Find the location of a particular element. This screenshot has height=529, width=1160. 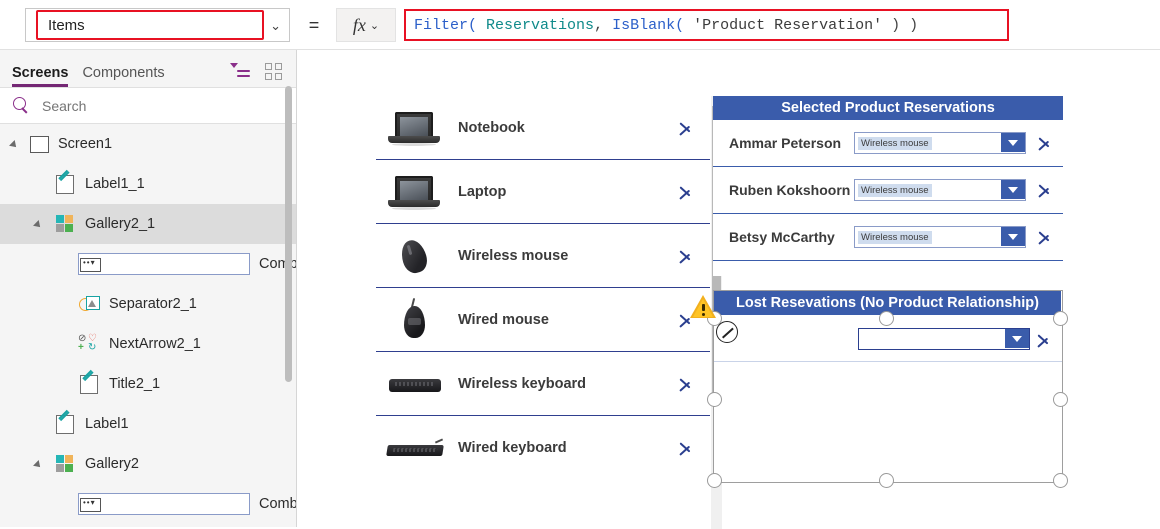

sep-icon is located at coordinates (89, 304).